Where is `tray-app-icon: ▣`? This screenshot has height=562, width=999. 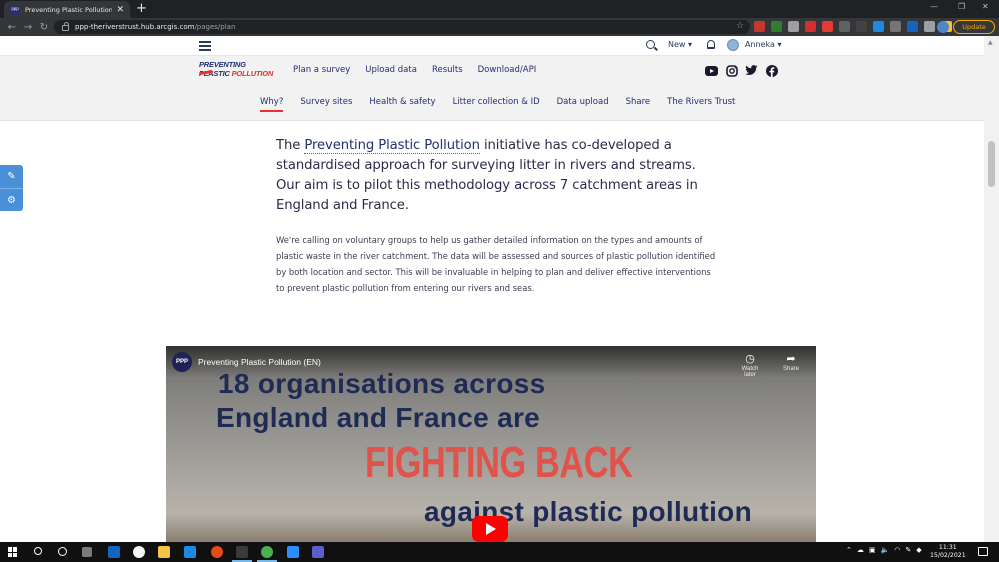 tray-app-icon: ▣ is located at coordinates (872, 550).